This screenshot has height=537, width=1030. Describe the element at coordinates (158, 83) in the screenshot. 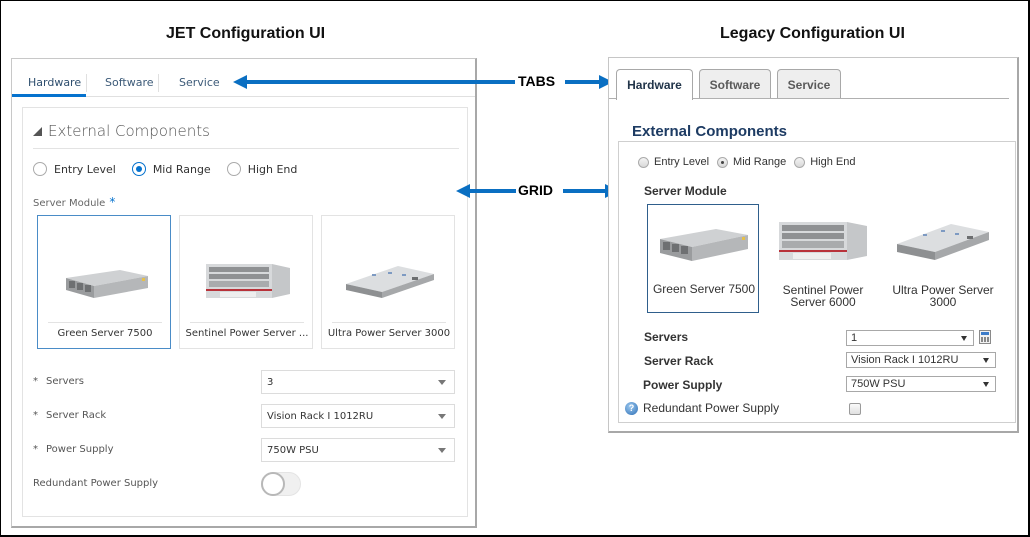

I see `tab-separator` at that location.